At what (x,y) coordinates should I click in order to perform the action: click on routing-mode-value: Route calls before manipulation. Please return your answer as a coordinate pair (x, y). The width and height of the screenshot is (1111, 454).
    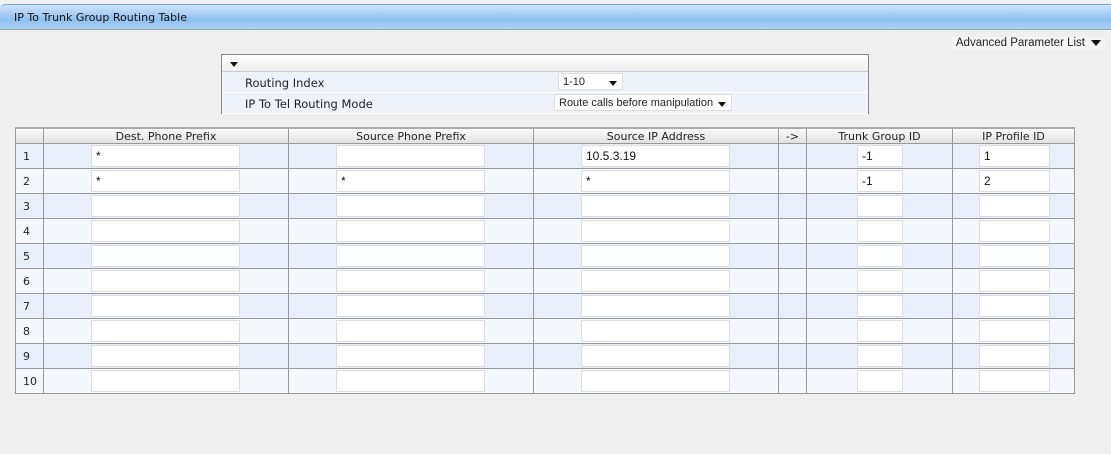
    Looking at the image, I should click on (636, 103).